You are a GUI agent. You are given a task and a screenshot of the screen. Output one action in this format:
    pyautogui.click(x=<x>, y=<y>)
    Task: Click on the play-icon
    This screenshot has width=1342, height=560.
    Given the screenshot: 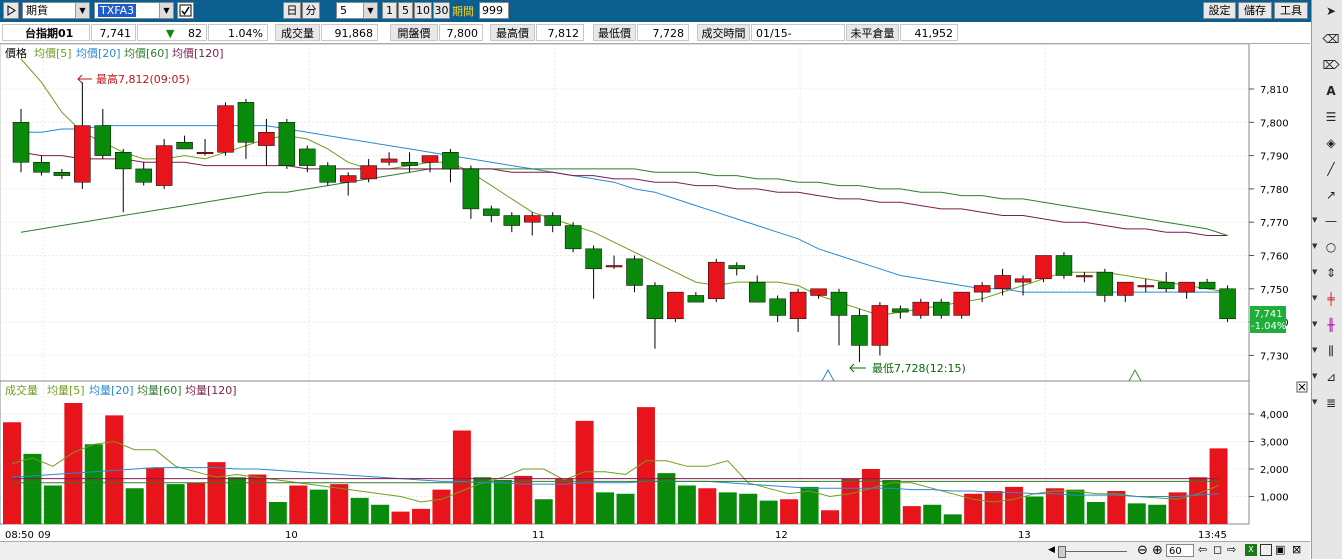 What is the action you would take?
    pyautogui.click(x=11, y=10)
    